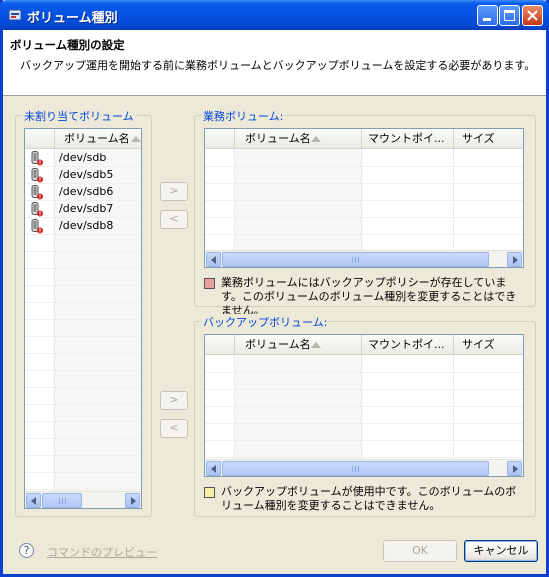 This screenshot has height=577, width=549. Describe the element at coordinates (102, 552) in the screenshot. I see `command-preview-link: コマンドのプレビュー` at that location.